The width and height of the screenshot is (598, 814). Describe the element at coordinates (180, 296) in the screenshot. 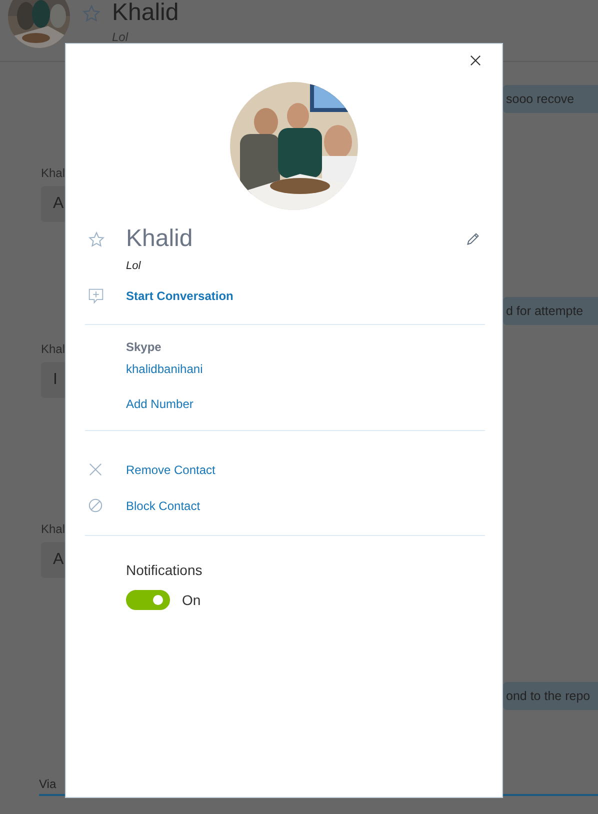

I see `start-conversation-link: Start Conversation` at that location.